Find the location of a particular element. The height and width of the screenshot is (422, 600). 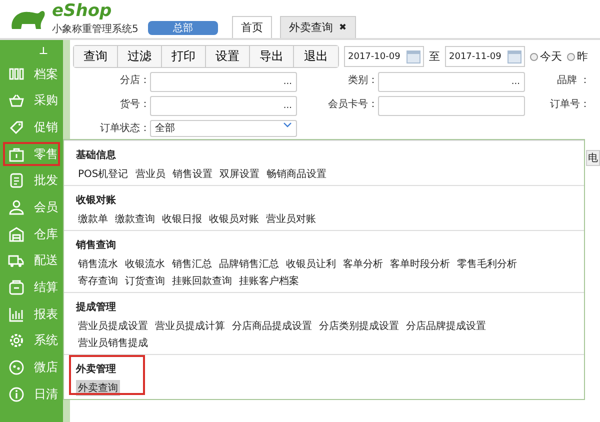

date-field: 2017-11-09 is located at coordinates (485, 56).